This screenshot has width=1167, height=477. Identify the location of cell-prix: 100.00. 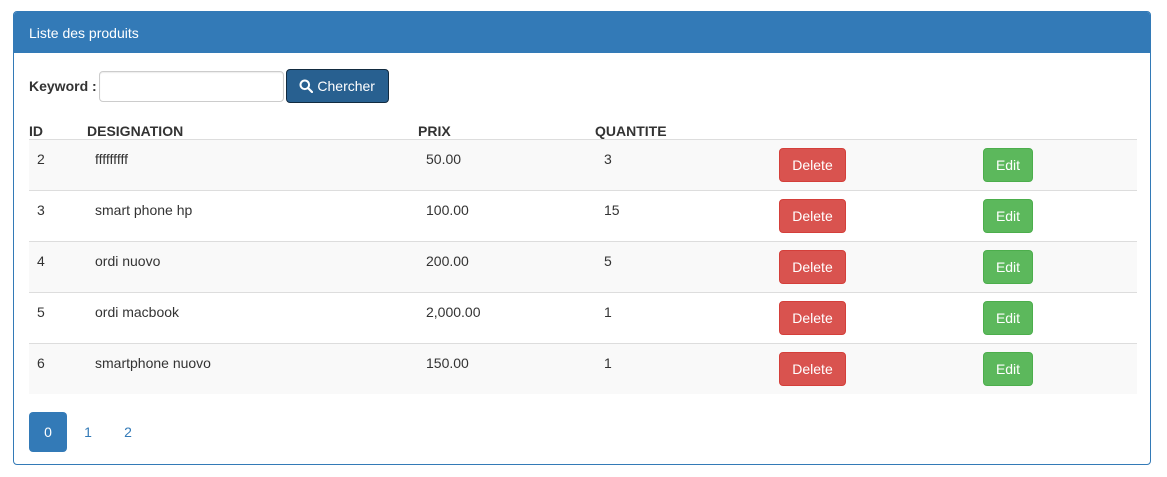
(447, 210).